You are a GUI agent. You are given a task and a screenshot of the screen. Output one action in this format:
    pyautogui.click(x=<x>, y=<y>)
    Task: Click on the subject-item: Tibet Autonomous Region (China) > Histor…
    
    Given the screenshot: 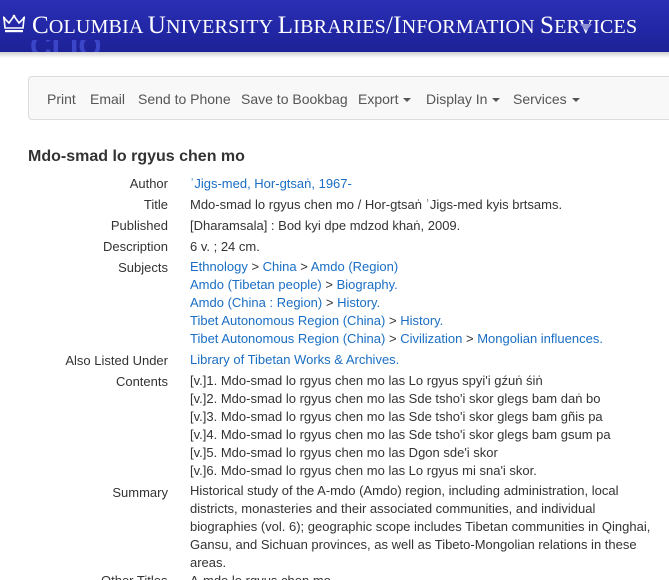 What is the action you would take?
    pyautogui.click(x=396, y=321)
    